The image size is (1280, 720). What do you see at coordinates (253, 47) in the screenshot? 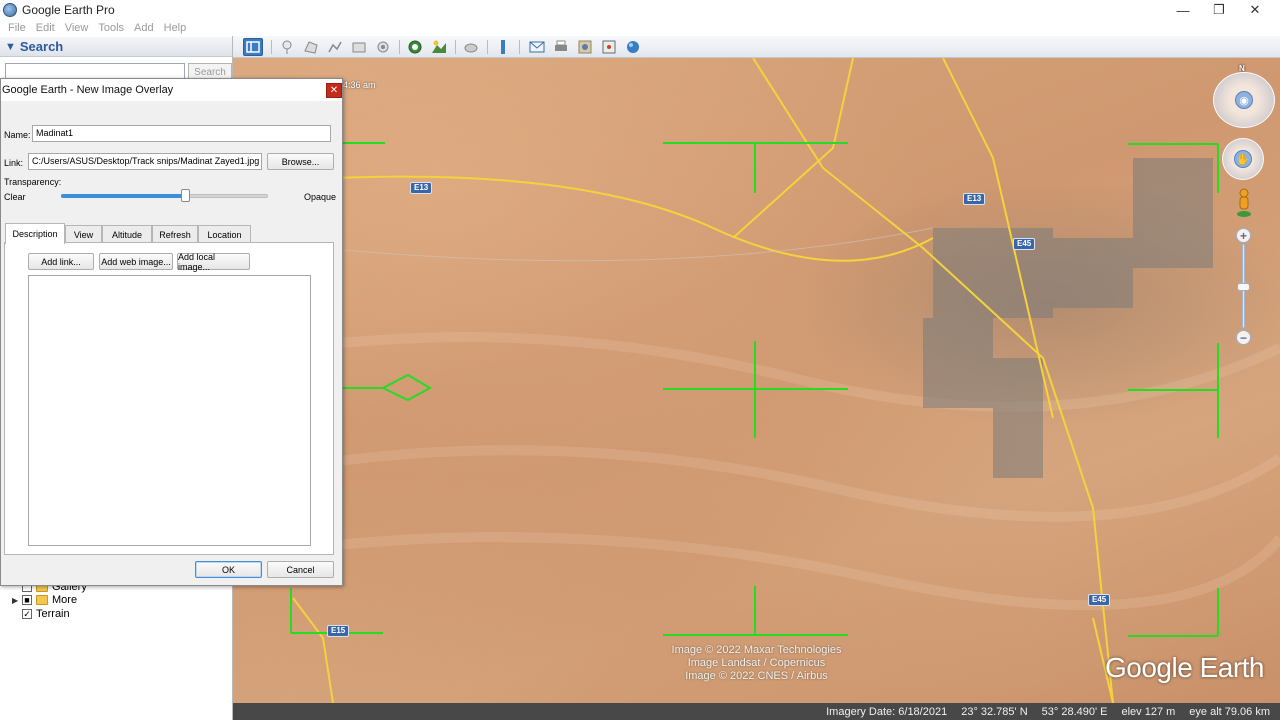
I see `sidebar-toggle-icon` at bounding box center [253, 47].